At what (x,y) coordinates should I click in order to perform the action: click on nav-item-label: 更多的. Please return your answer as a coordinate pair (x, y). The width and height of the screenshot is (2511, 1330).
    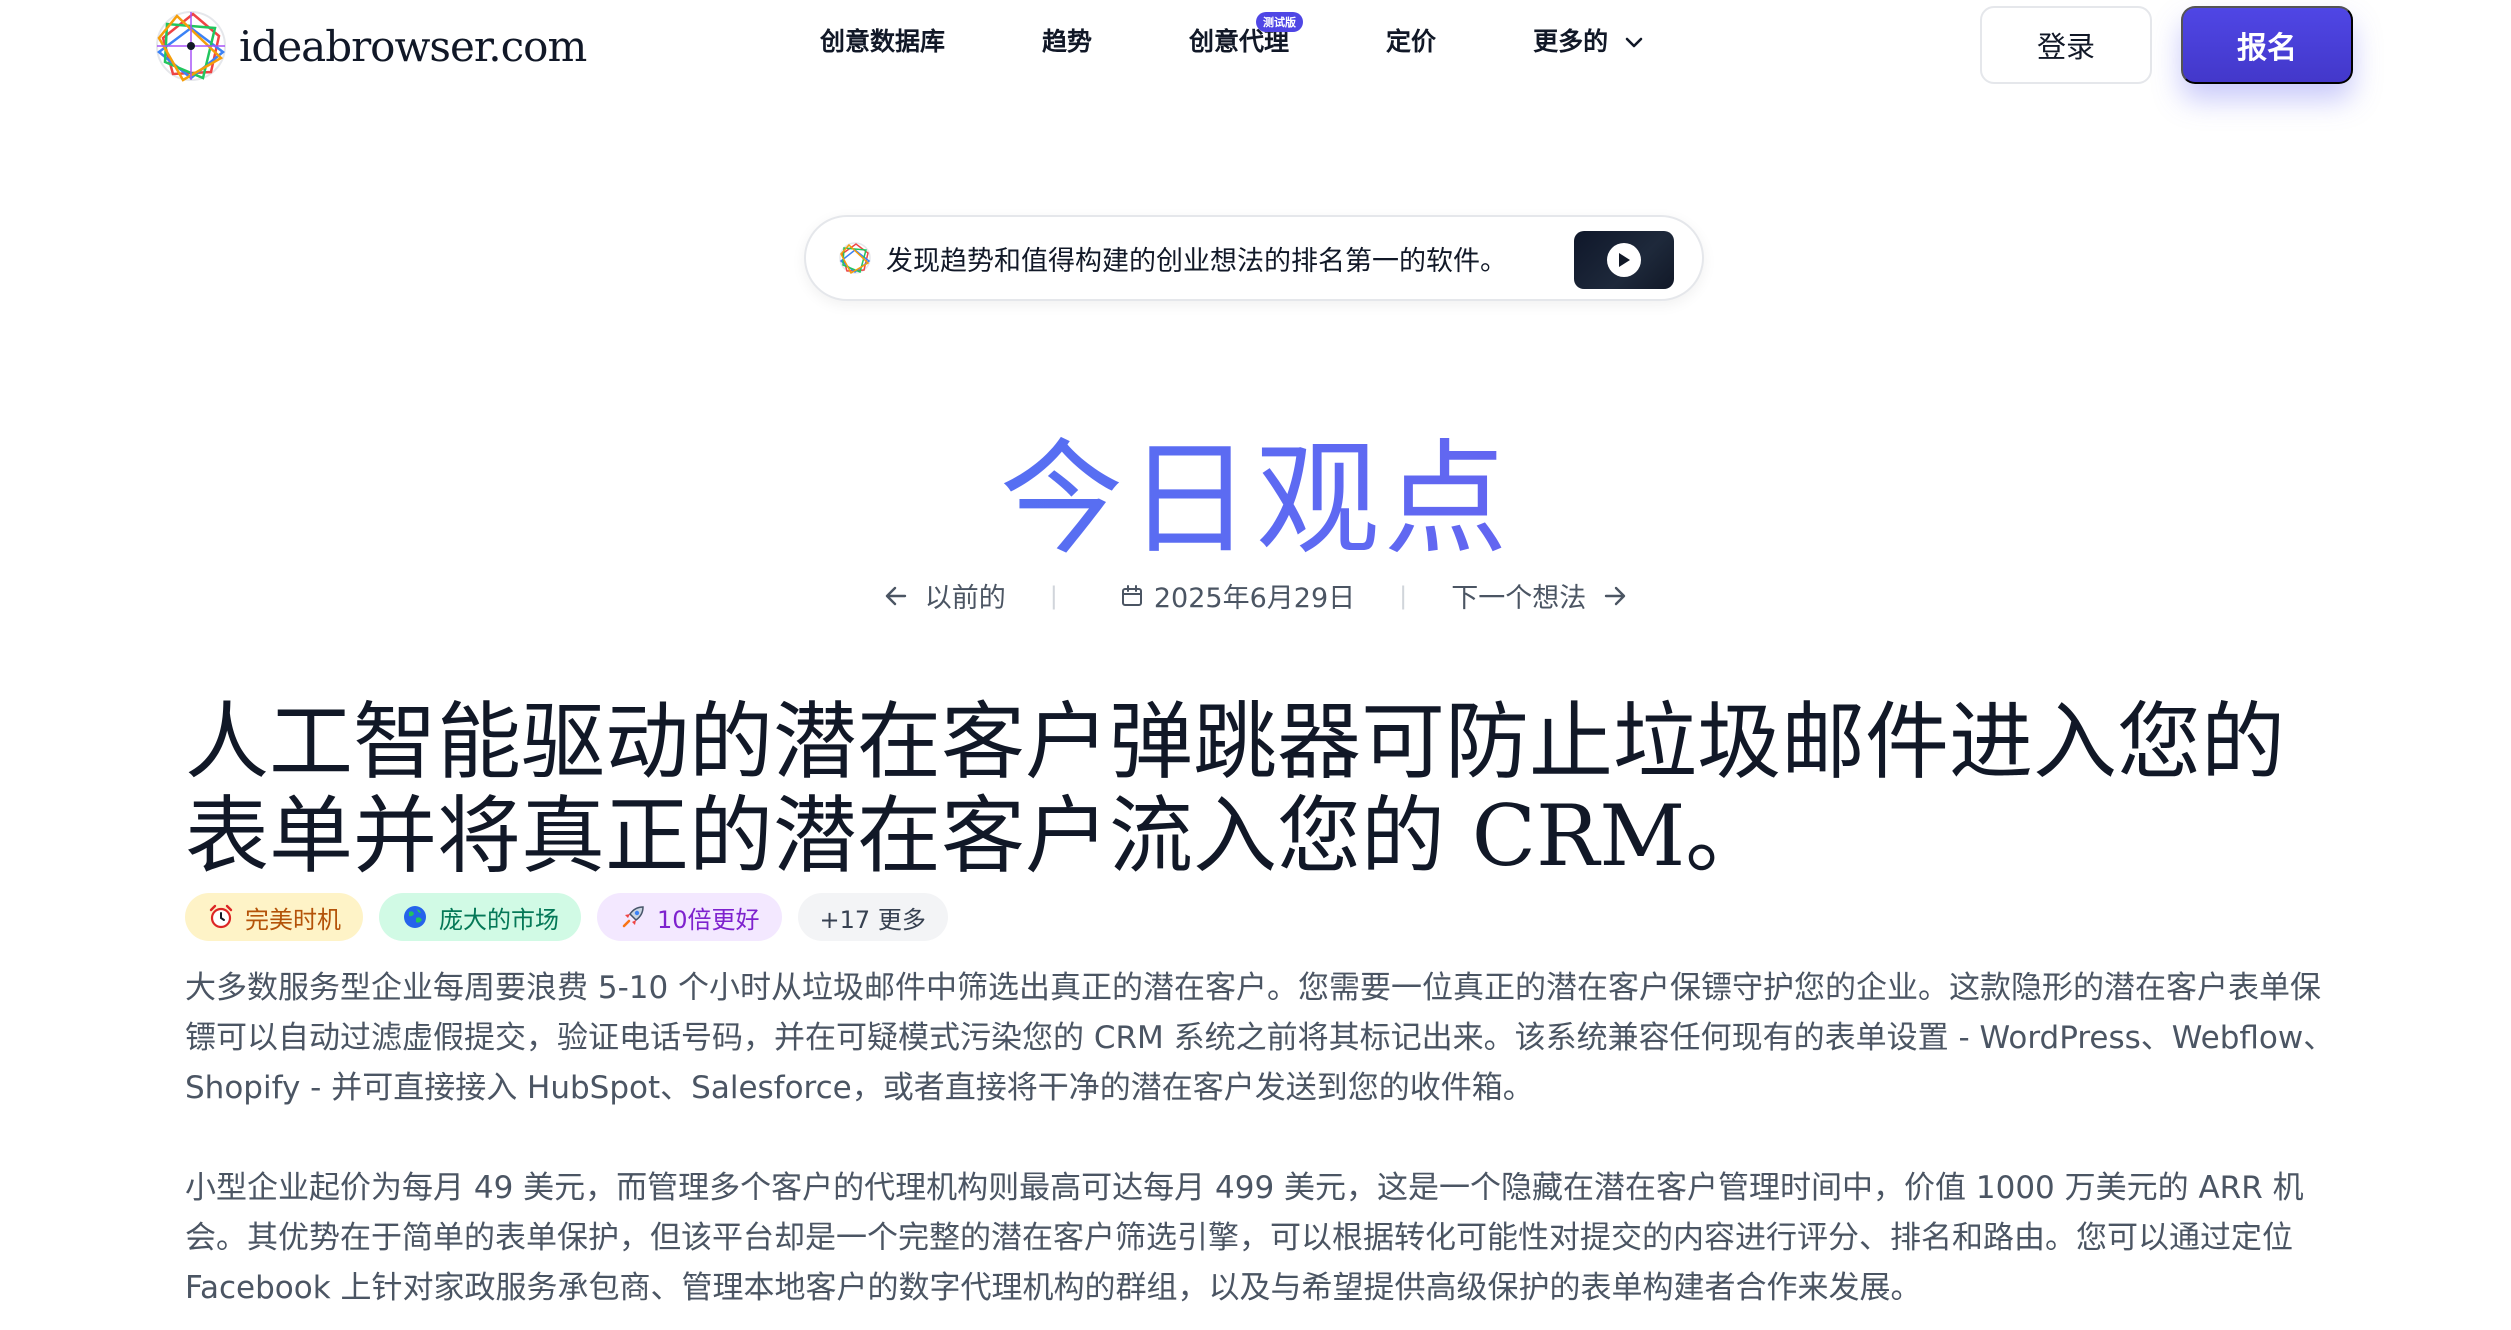
    Looking at the image, I should click on (1571, 41).